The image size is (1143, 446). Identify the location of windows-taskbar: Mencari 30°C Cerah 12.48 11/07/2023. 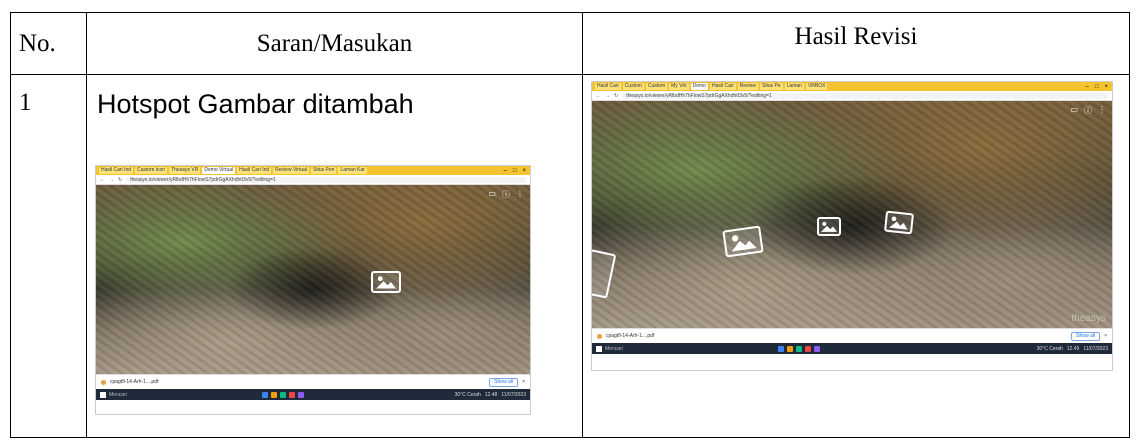
(313, 394).